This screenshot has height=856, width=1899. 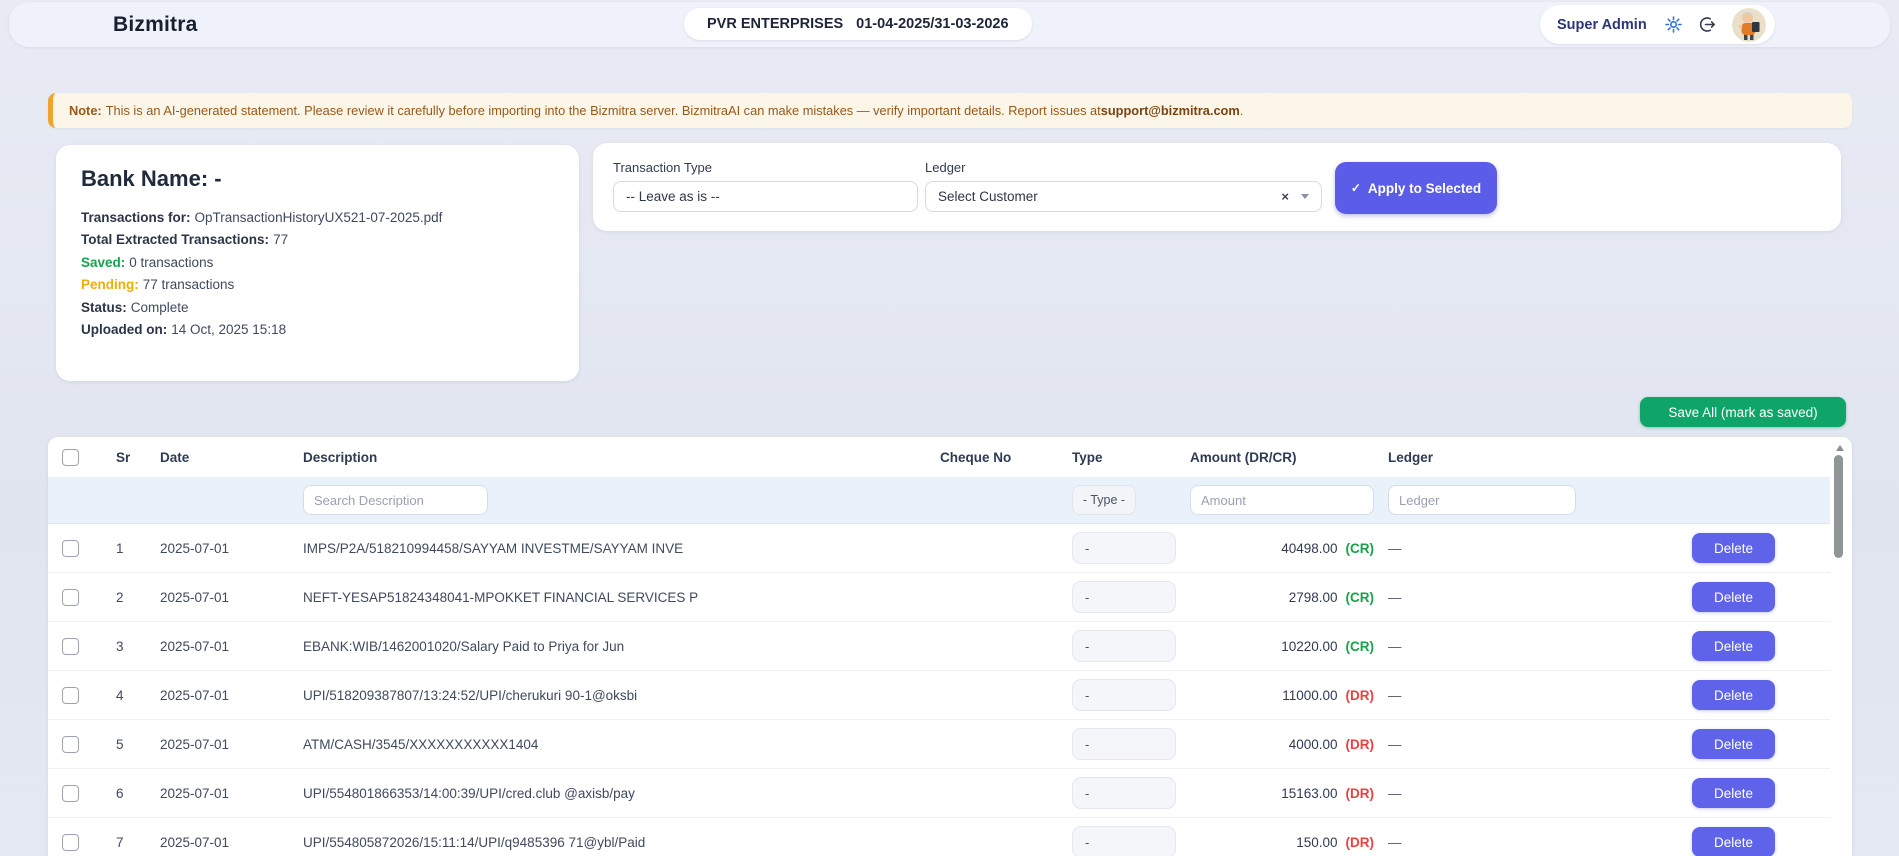 I want to click on apply-to-selected-label: Apply to Selected, so click(x=1424, y=188).